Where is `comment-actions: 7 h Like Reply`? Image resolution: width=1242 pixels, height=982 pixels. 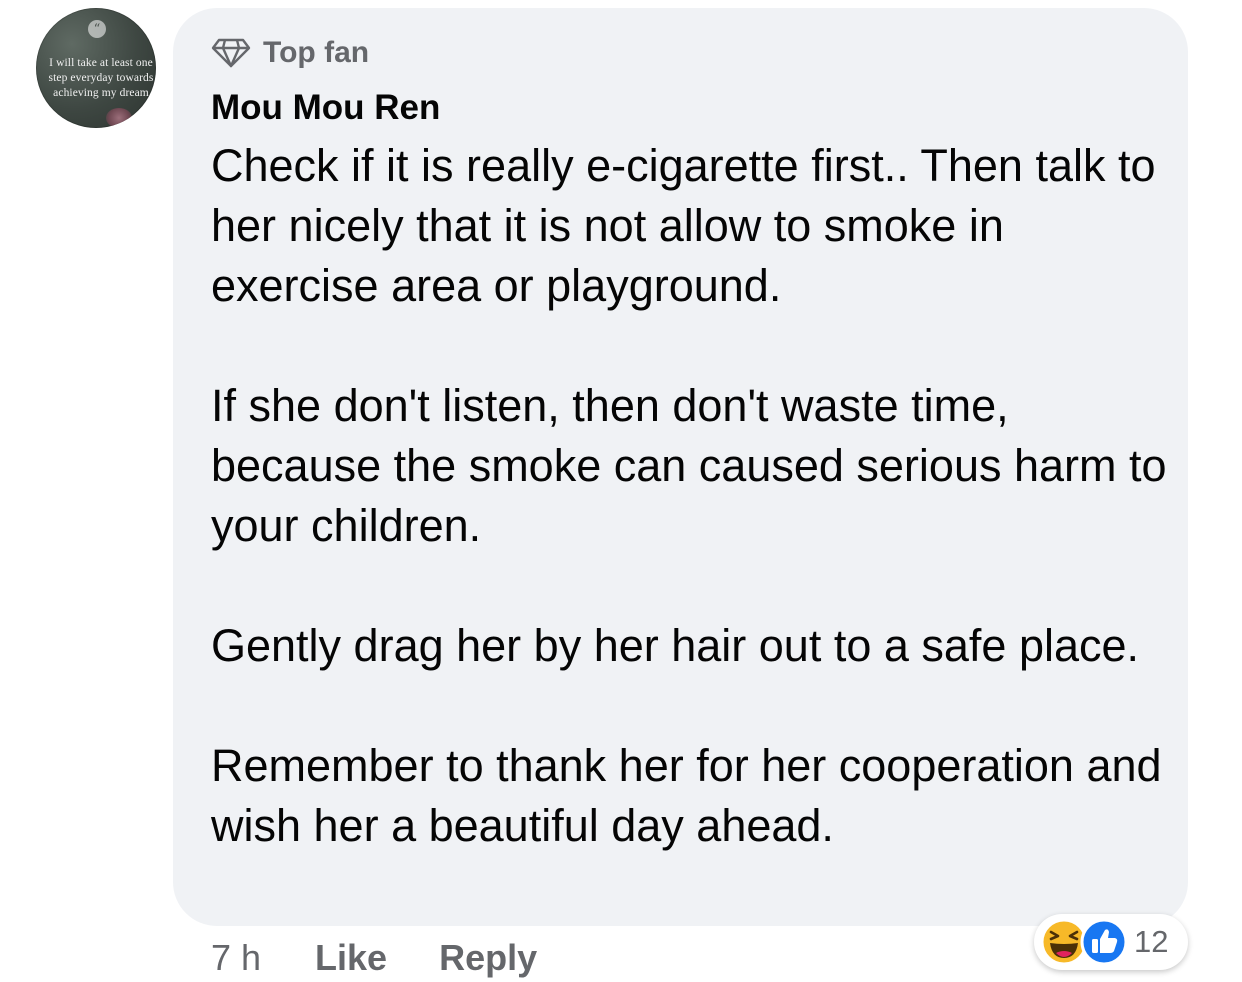
comment-actions: 7 h Like Reply is located at coordinates (374, 958).